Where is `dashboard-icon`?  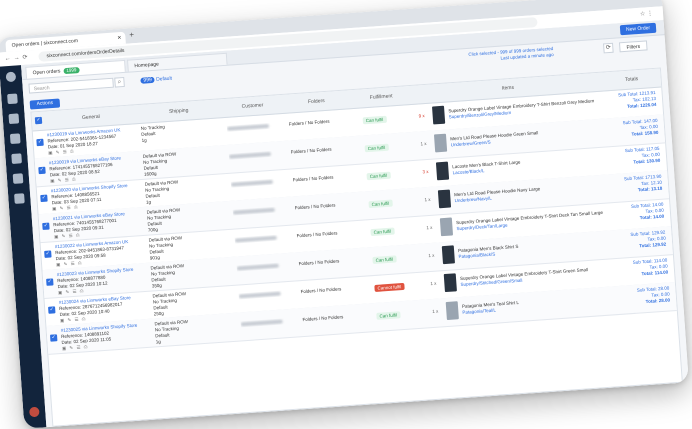
dashboard-icon is located at coordinates (12, 99).